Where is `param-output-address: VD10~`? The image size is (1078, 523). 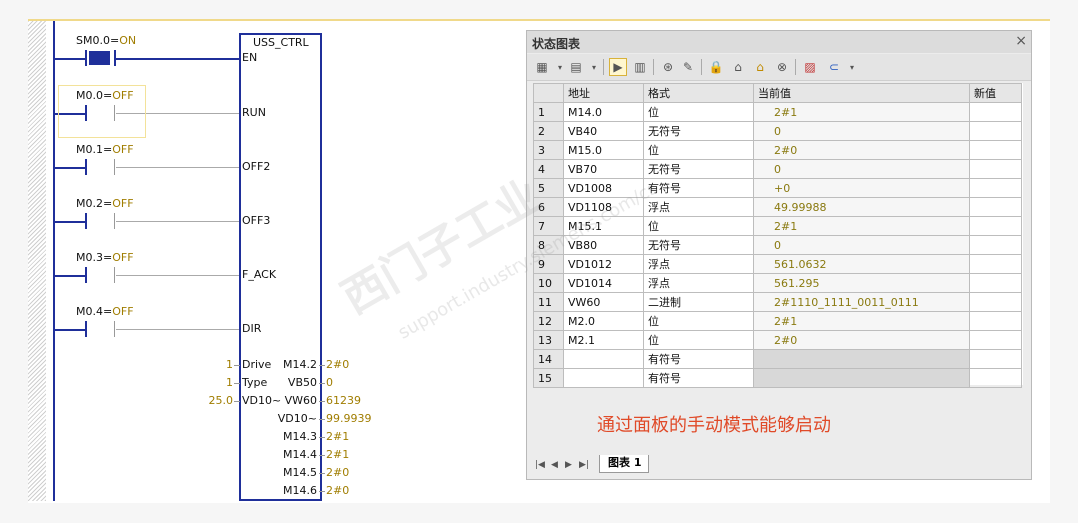
param-output-address: VD10~ is located at coordinates (297, 418).